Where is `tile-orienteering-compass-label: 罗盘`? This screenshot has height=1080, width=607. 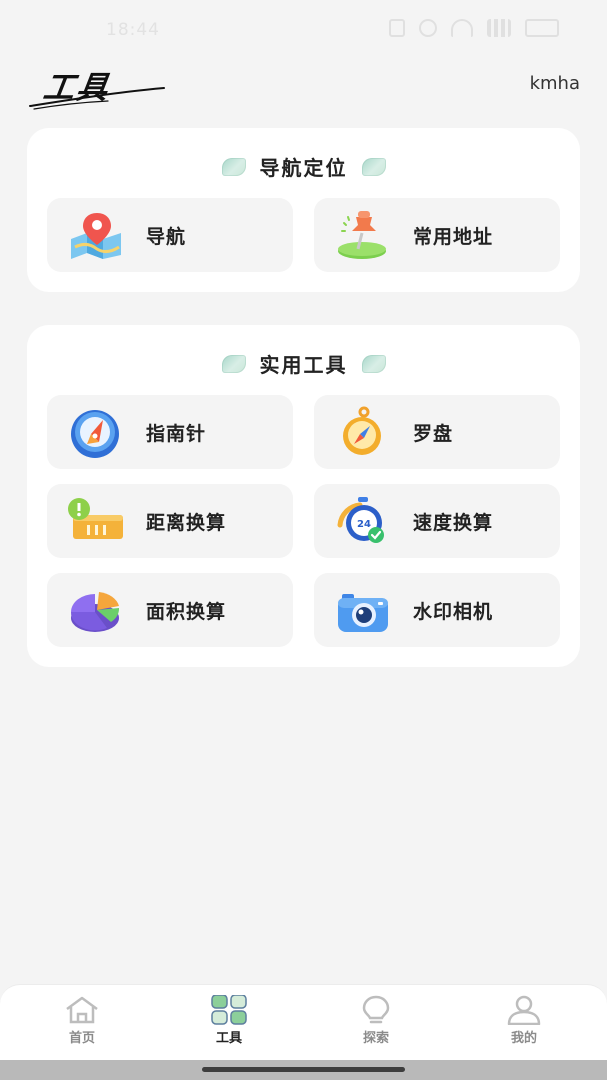 tile-orienteering-compass-label: 罗盘 is located at coordinates (433, 433).